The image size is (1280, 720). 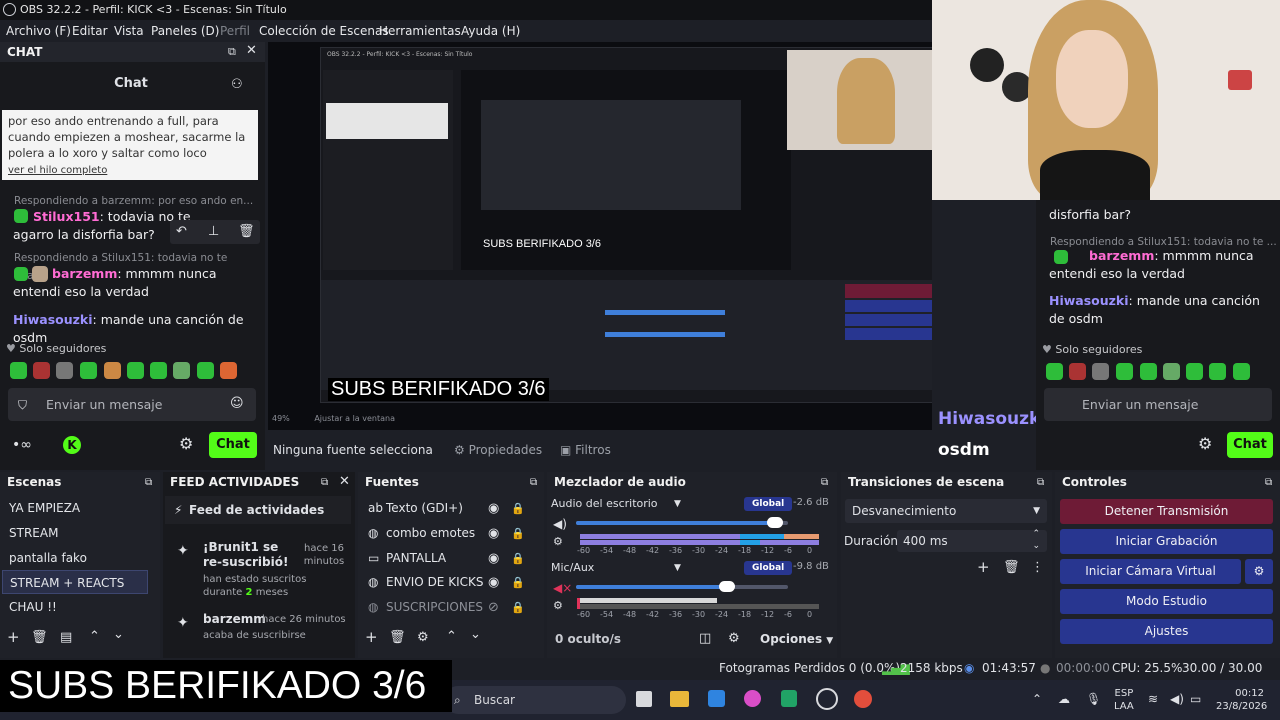 I want to click on chevron-up-icon: ⌃, so click(x=1037, y=699).